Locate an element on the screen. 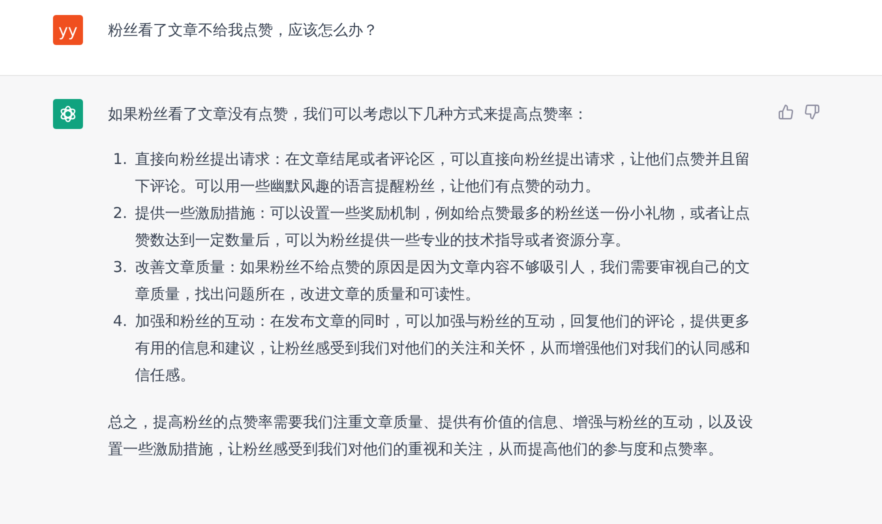 This screenshot has width=882, height=524. list-number: 4. is located at coordinates (120, 321).